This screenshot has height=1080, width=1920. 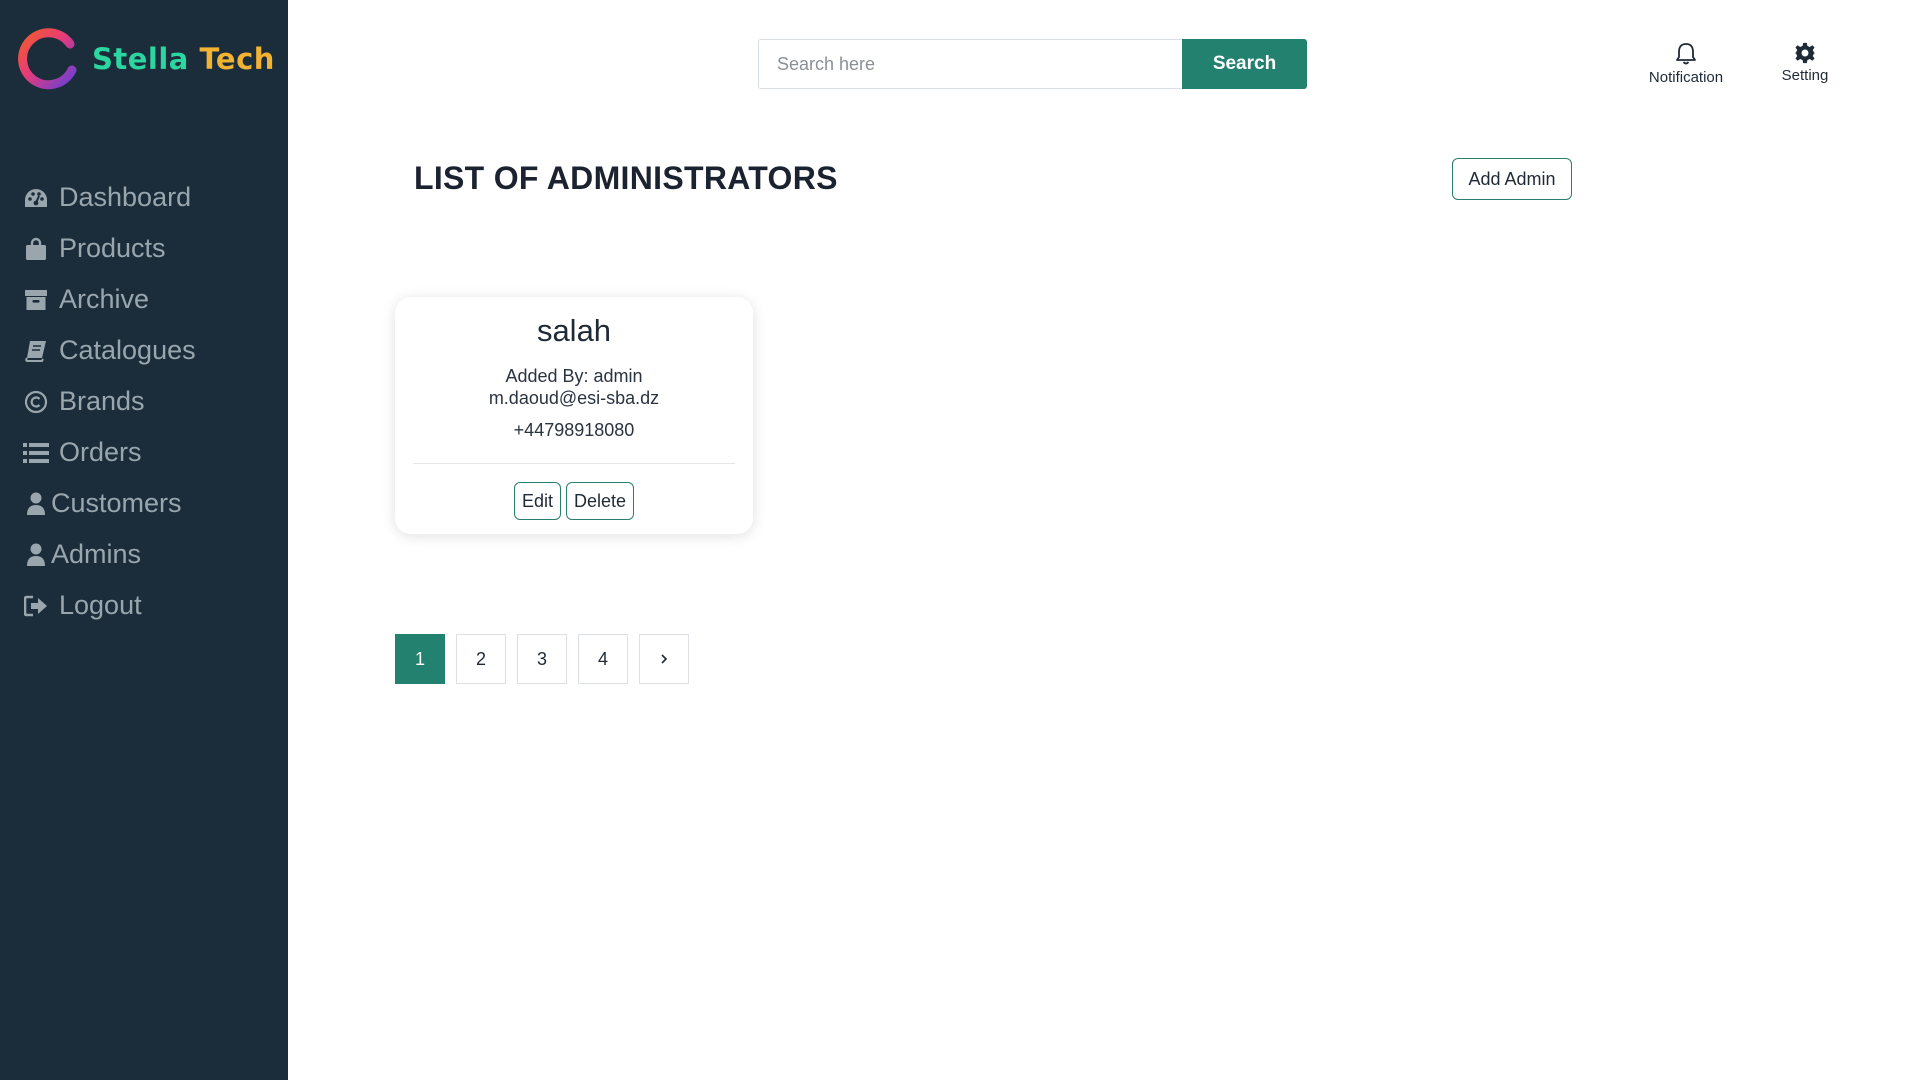 I want to click on sidebar-item-archive: Archive, so click(x=144, y=299).